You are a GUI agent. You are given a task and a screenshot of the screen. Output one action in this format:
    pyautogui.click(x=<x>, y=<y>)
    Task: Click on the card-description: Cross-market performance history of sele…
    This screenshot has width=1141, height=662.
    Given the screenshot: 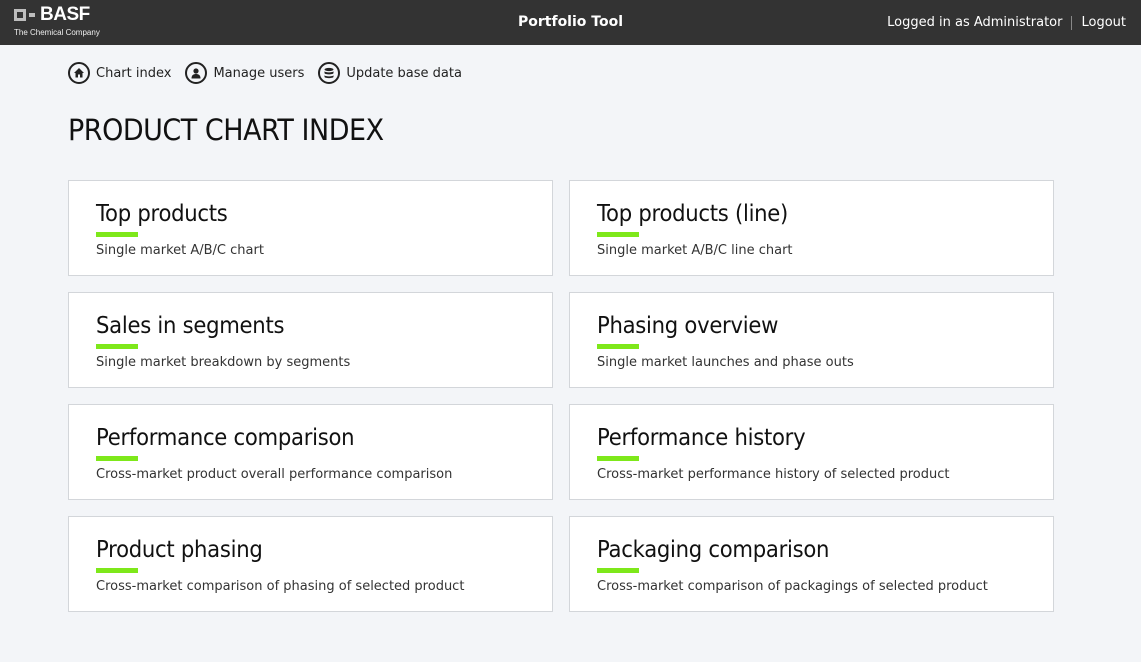 What is the action you would take?
    pyautogui.click(x=773, y=474)
    